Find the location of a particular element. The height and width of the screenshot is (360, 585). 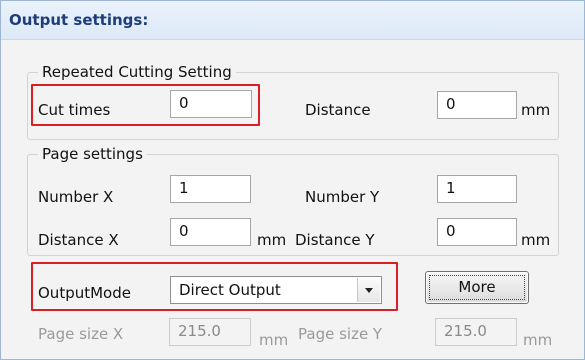

distance-y-unit: mm is located at coordinates (536, 240).